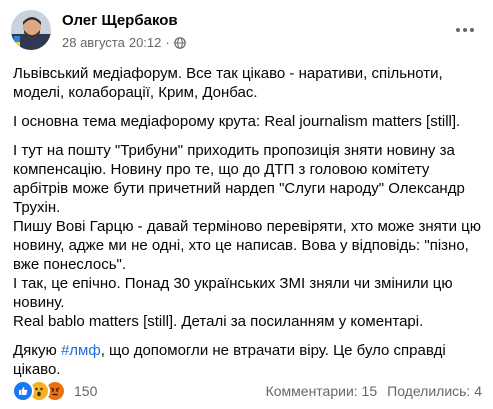 Image resolution: width=493 pixels, height=409 pixels. What do you see at coordinates (93, 42) in the screenshot?
I see `post-date: 28 августа` at bounding box center [93, 42].